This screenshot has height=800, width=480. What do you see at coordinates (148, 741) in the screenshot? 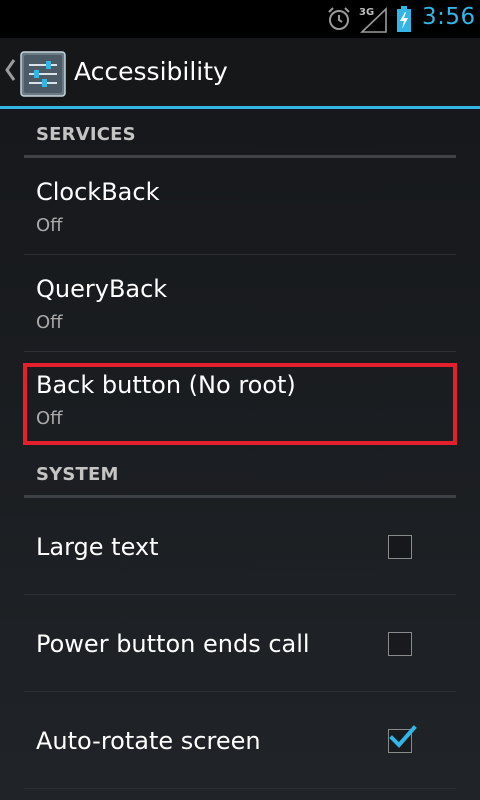
I see `list-item-title: Auto-rotate screen` at bounding box center [148, 741].